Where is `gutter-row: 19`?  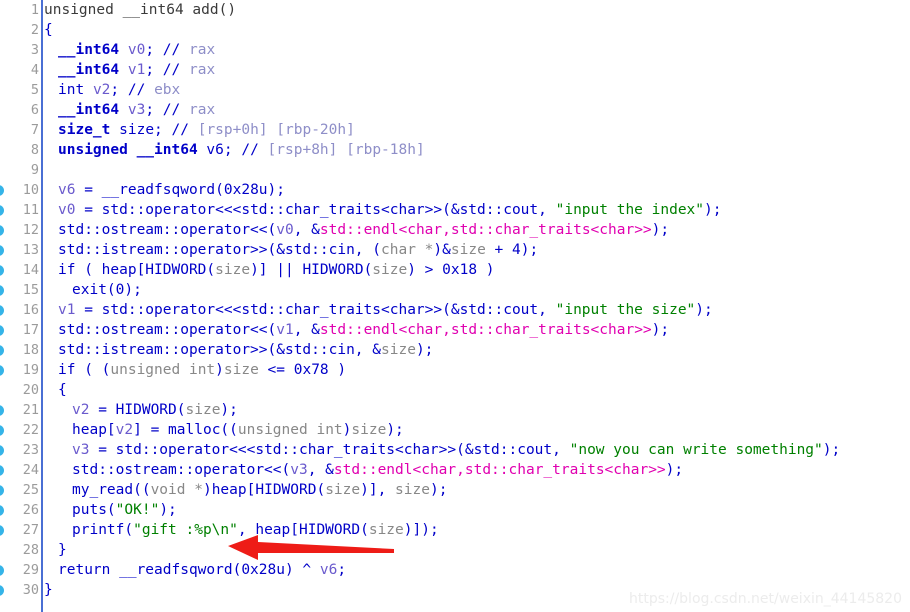
gutter-row: 19 is located at coordinates (21, 370).